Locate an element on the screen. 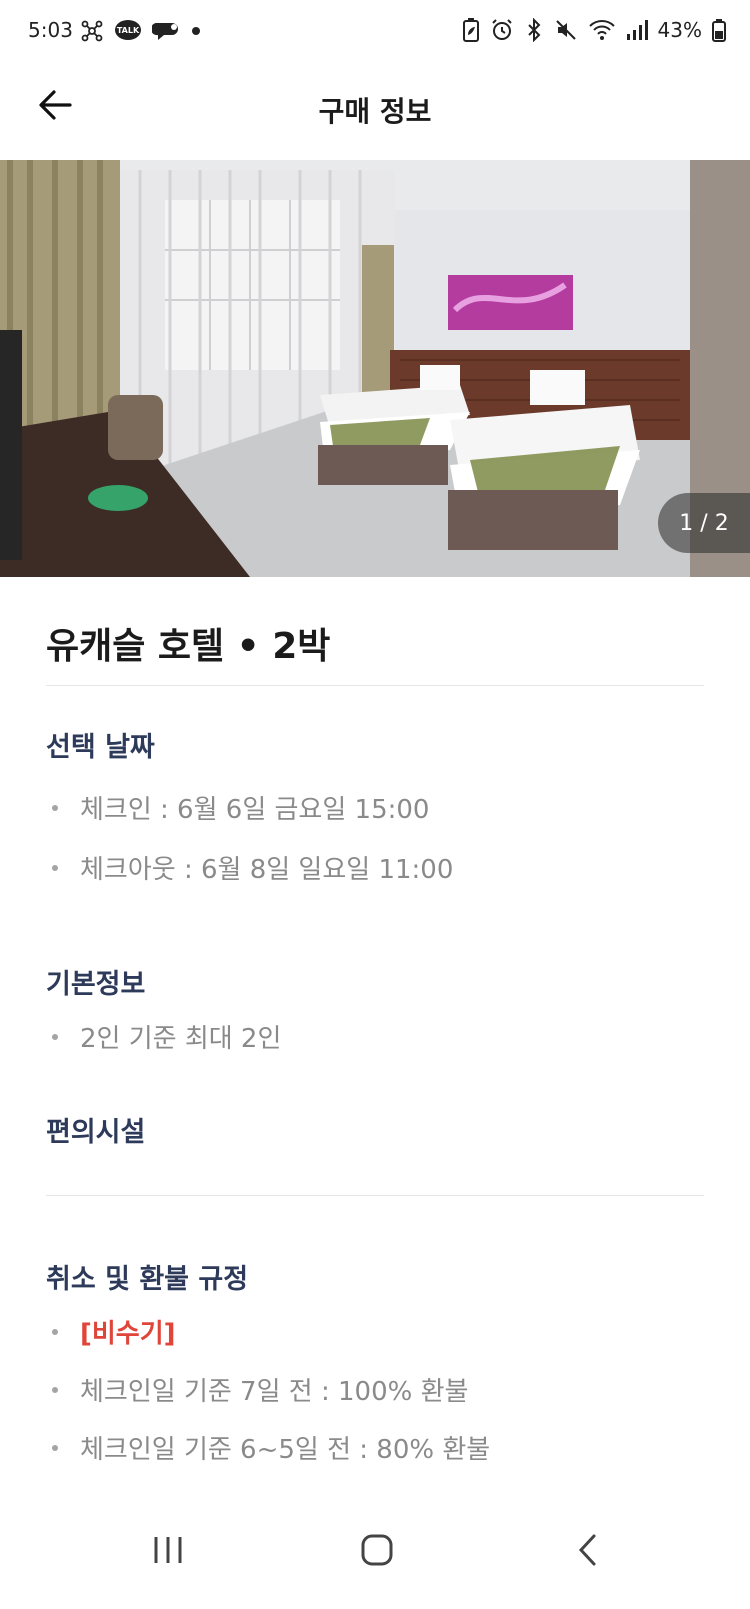 This screenshot has height=1609, width=750. battery-percent: 43% is located at coordinates (679, 30).